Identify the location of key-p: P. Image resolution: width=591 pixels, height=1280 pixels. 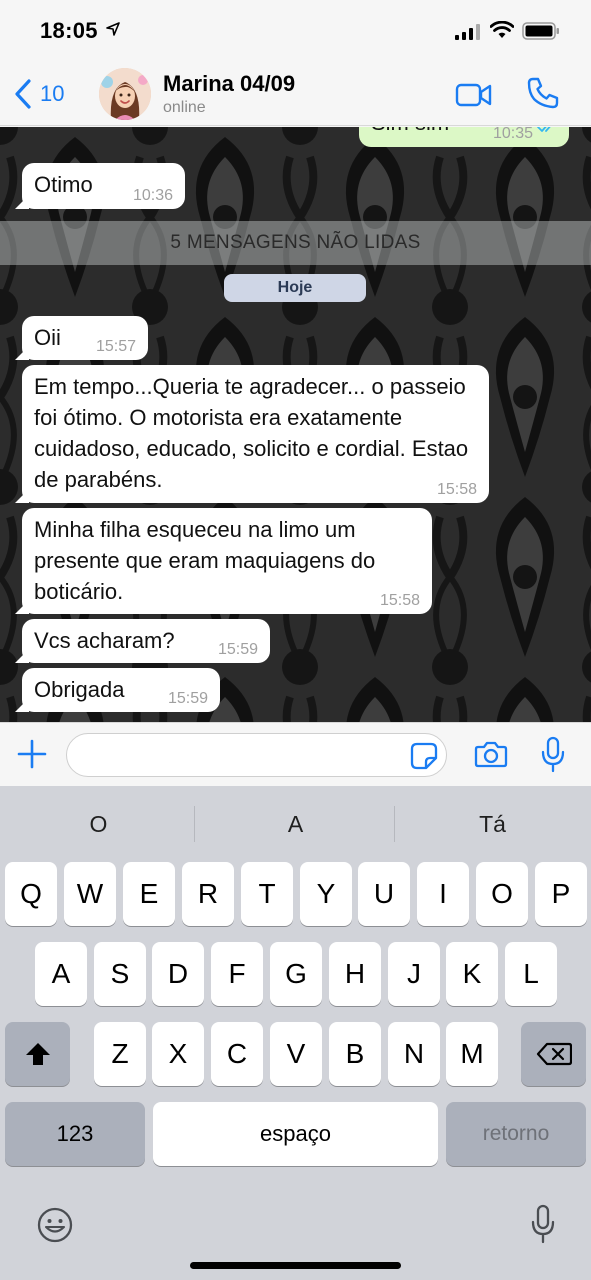
(561, 894).